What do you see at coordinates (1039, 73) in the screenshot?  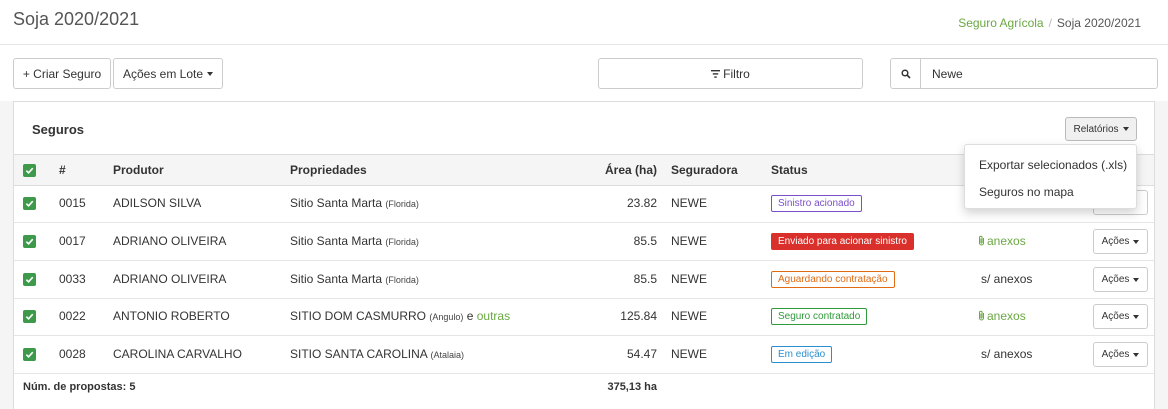 I see `search-input` at bounding box center [1039, 73].